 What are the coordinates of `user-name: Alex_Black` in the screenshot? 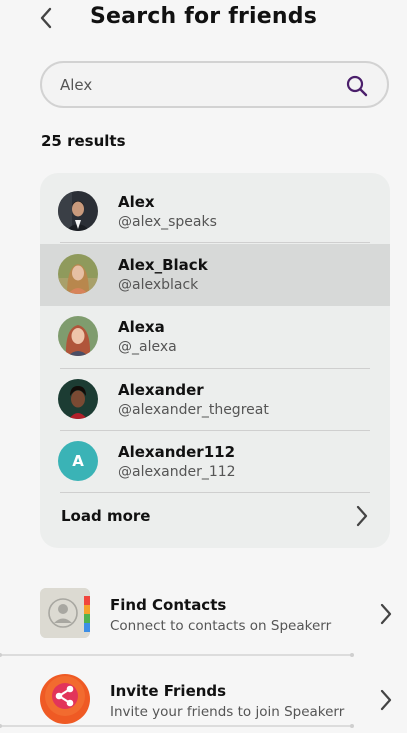 It's located at (163, 265).